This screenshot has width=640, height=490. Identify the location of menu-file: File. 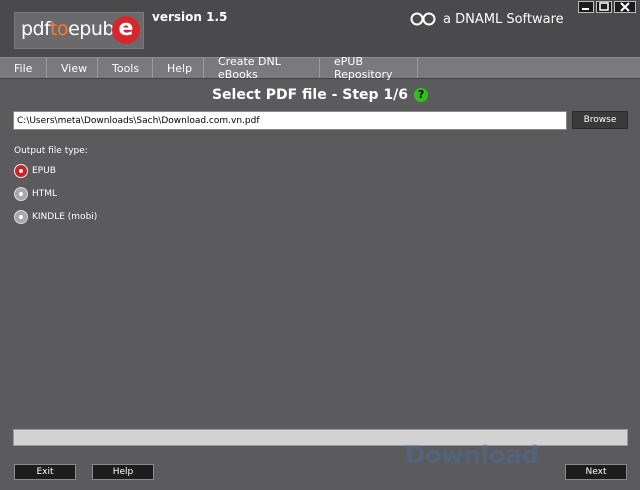
(23, 68).